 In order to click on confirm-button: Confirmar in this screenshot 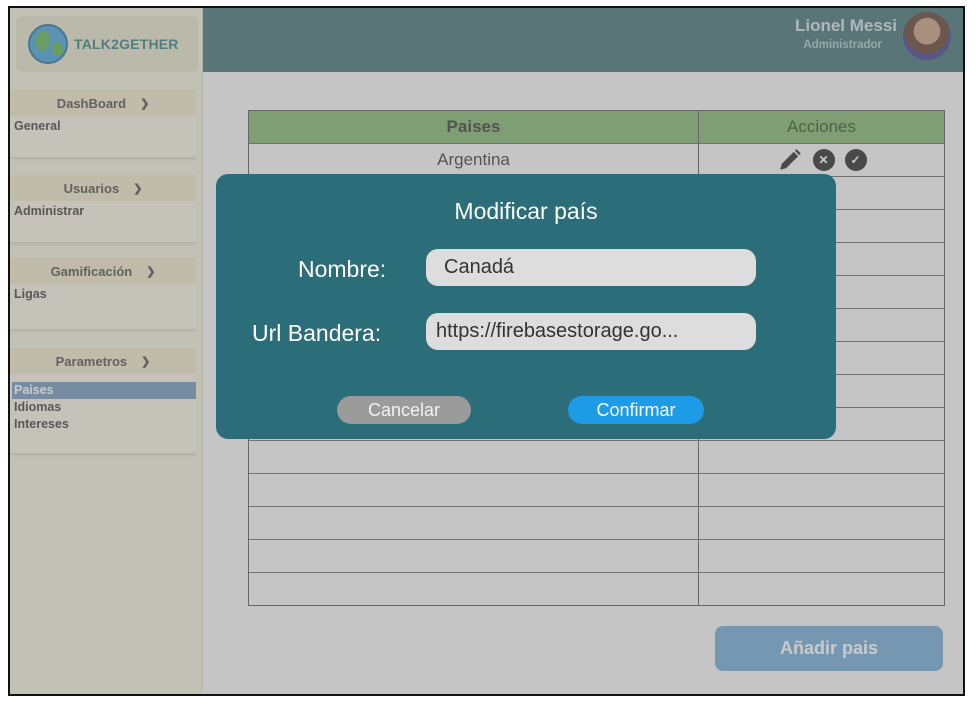, I will do `click(636, 410)`.